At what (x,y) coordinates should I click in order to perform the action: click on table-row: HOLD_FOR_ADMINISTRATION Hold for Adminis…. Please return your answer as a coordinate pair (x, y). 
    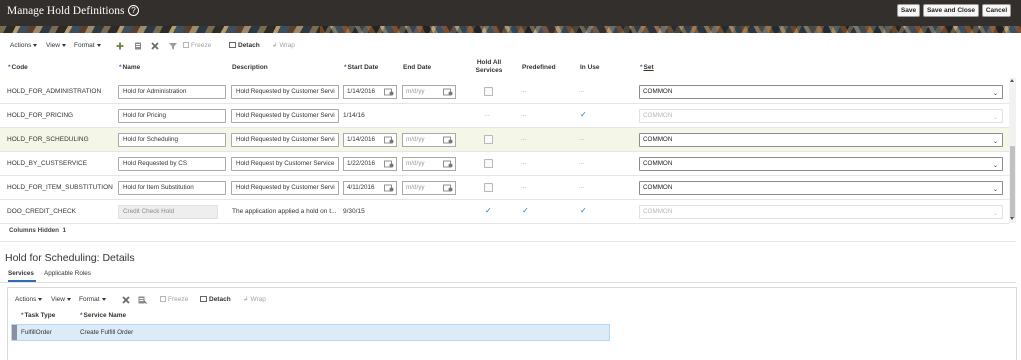
    Looking at the image, I should click on (504, 92).